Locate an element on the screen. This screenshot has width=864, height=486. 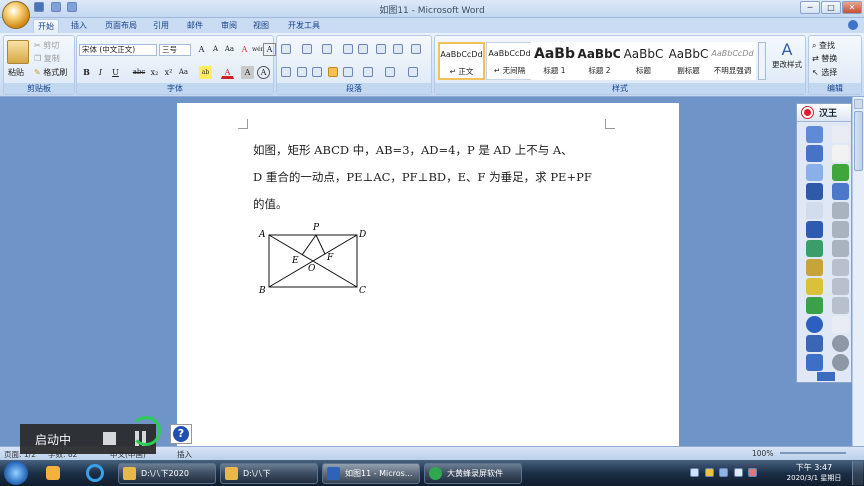
minimize-button: ─ is located at coordinates (810, 7).